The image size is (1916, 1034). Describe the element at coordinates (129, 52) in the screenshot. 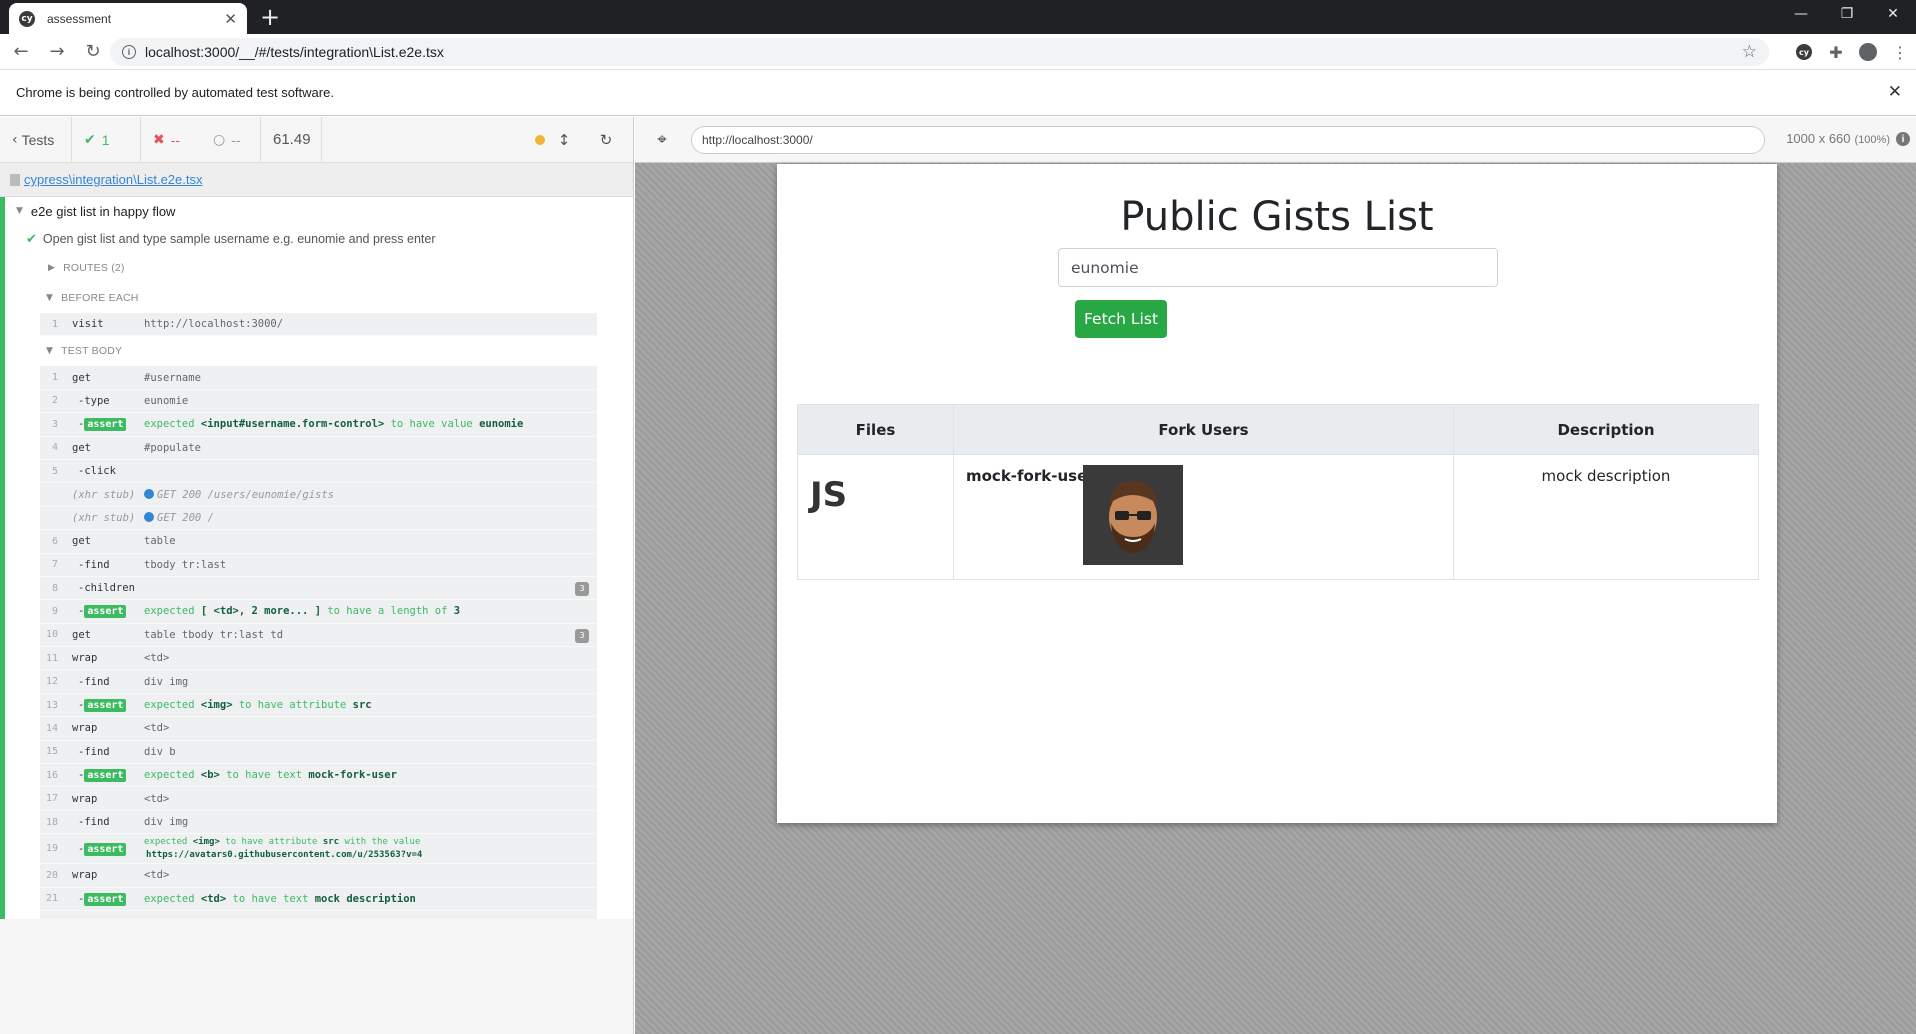

I see `site-info-icon: i` at that location.